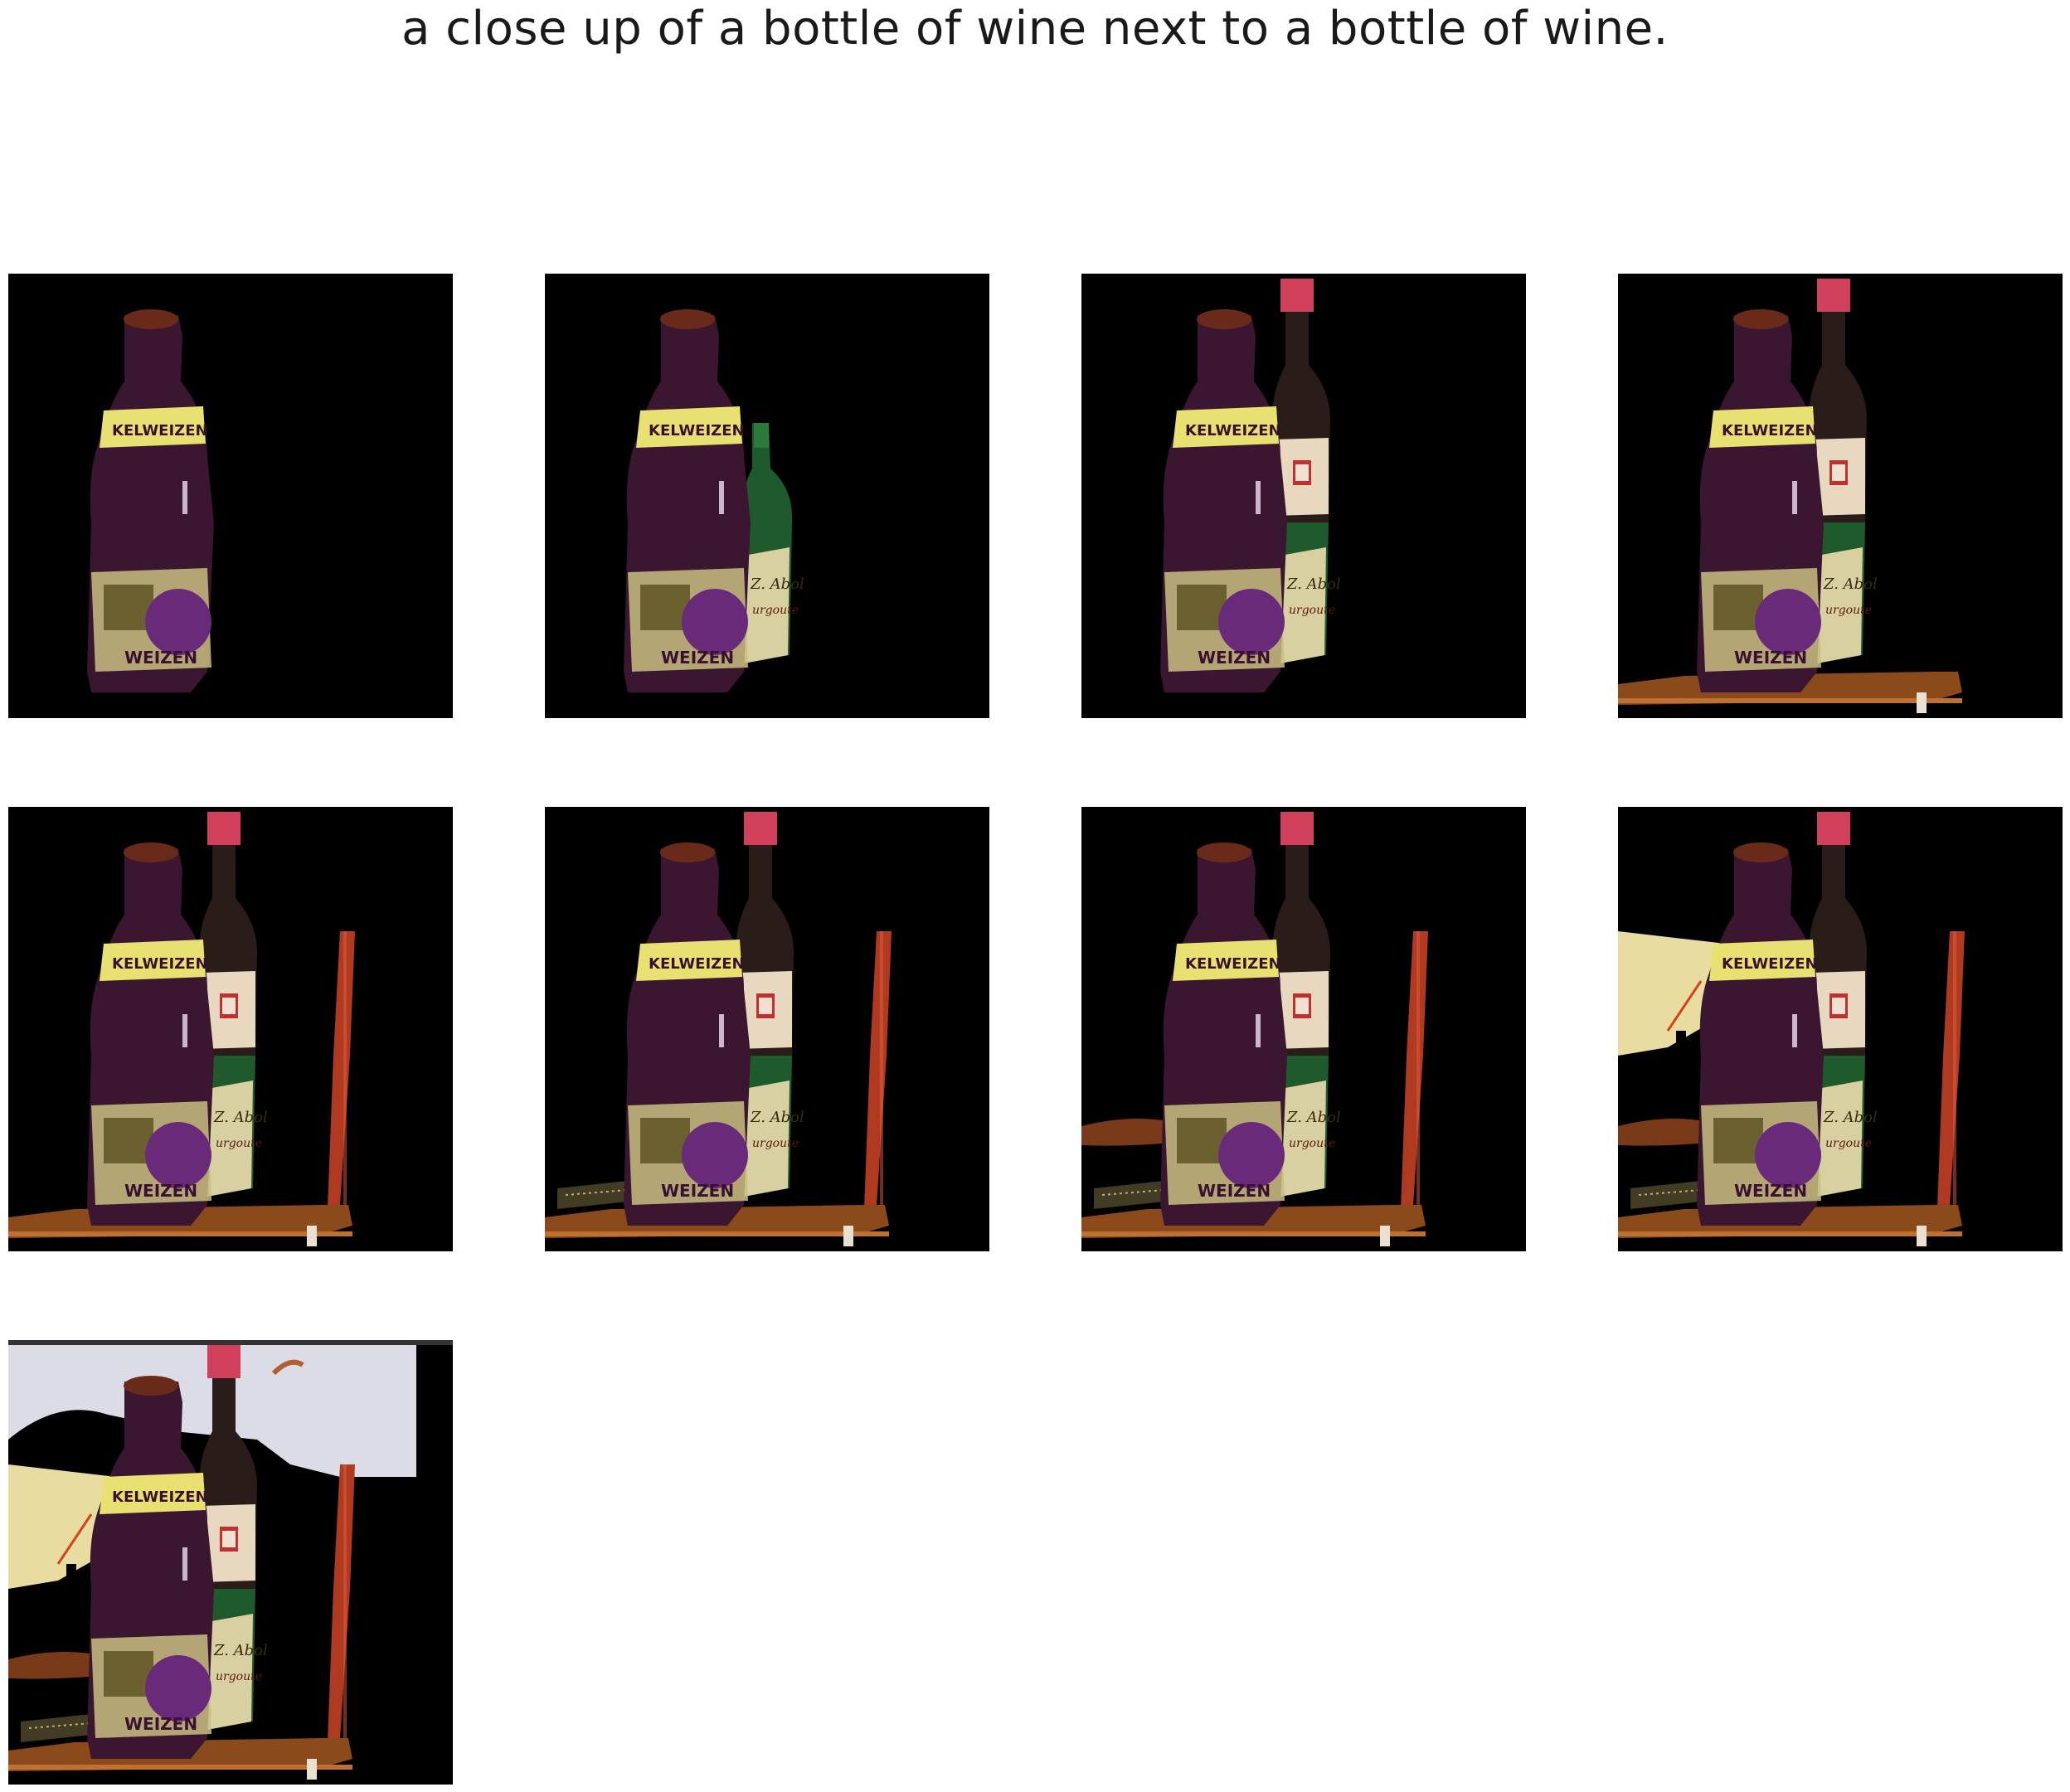 The width and height of the screenshot is (2070, 1792). I want to click on segment-panel-7: Z. Abol urgoute KELWEIZEN WEIZEN, so click(1303, 1029).